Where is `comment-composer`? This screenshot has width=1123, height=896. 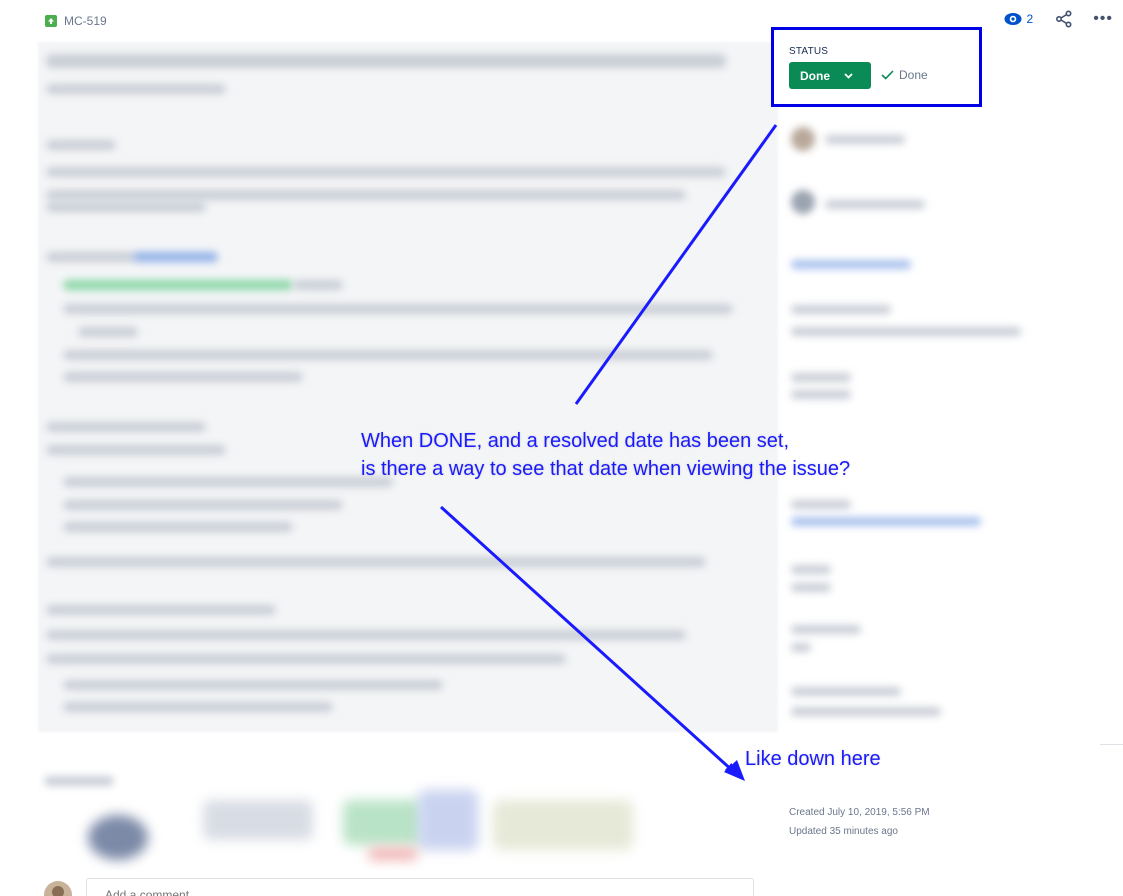 comment-composer is located at coordinates (399, 887).